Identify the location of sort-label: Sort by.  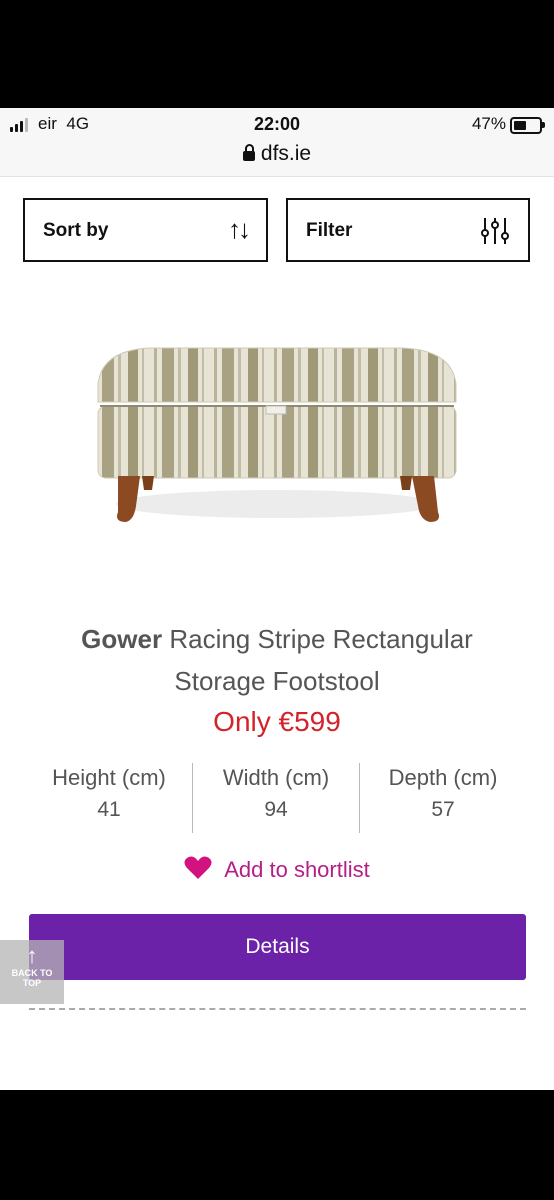
(76, 230).